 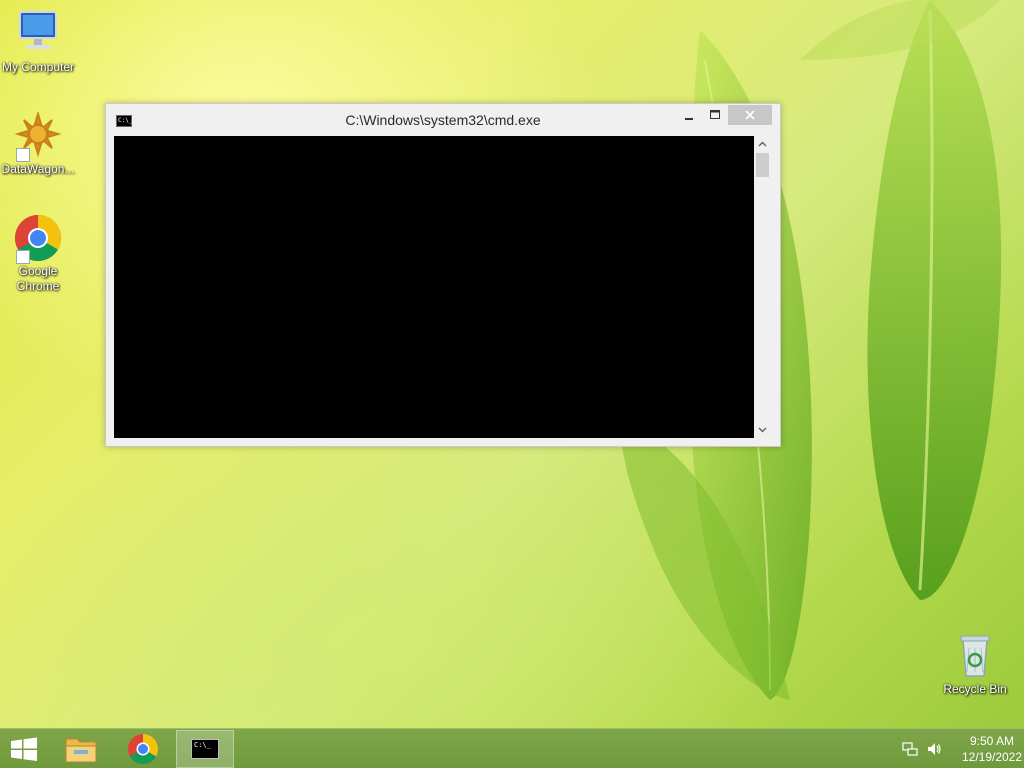 I want to click on folder-icon, so click(x=81, y=750).